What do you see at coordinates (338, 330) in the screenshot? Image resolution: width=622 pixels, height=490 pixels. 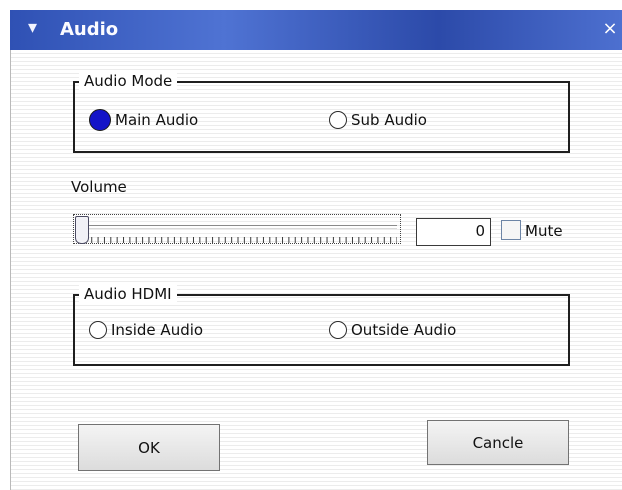 I see `outside-audio-radio-dot` at bounding box center [338, 330].